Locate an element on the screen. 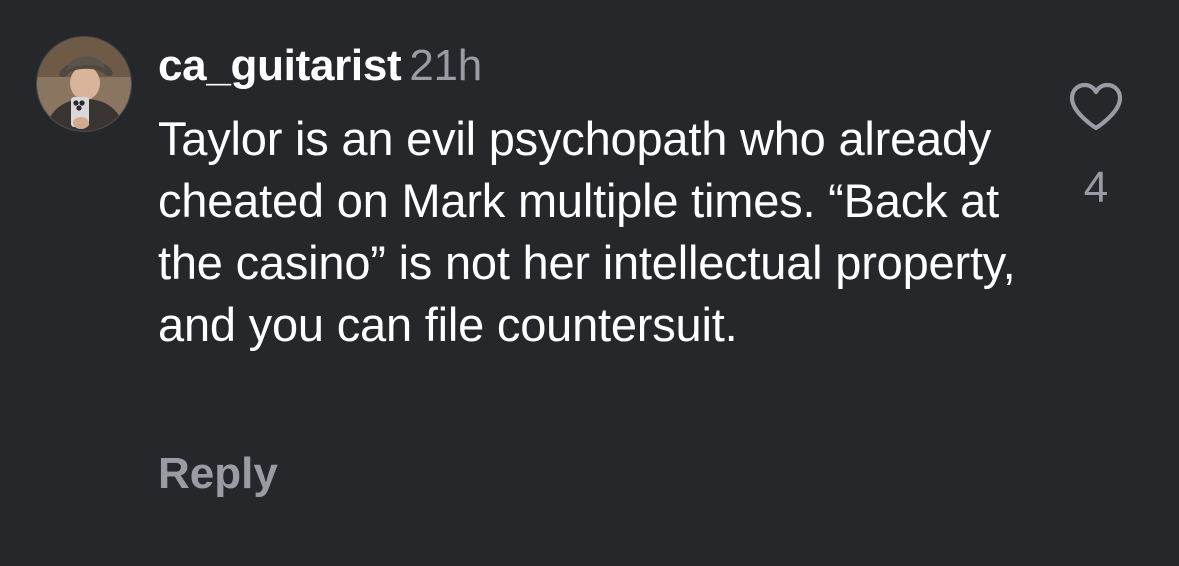 Image resolution: width=1179 pixels, height=566 pixels. profile-photo-icon is located at coordinates (84, 84).